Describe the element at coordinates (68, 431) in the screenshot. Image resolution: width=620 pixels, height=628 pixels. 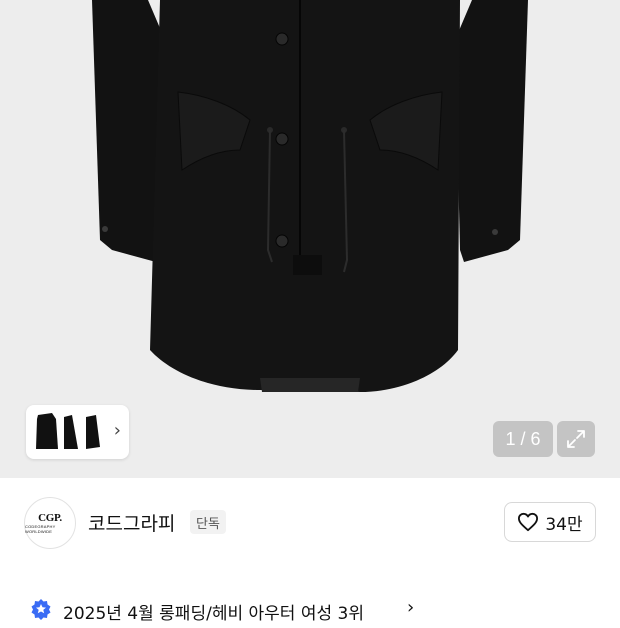
I see `thumbnail-images` at that location.